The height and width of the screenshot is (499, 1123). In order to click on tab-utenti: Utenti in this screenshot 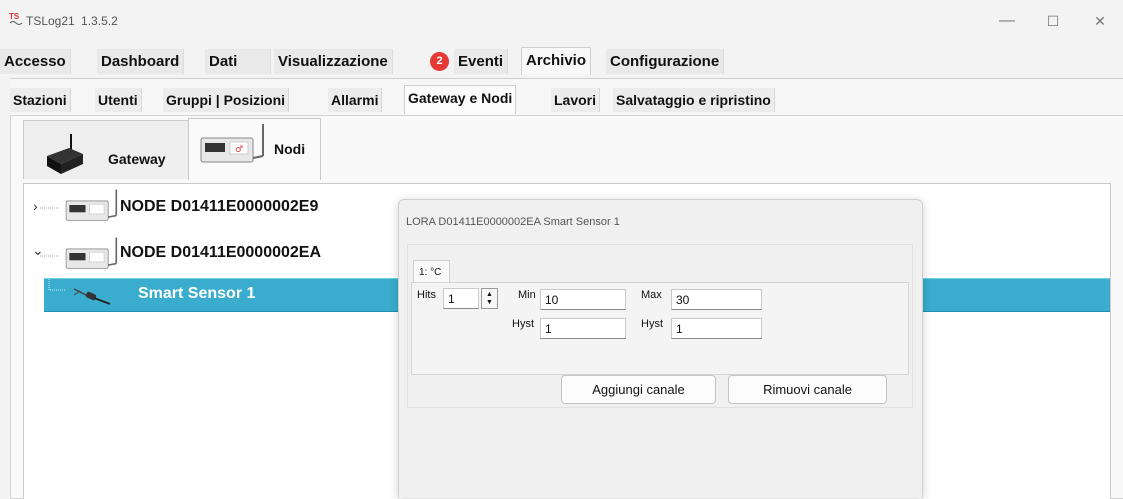, I will do `click(118, 100)`.